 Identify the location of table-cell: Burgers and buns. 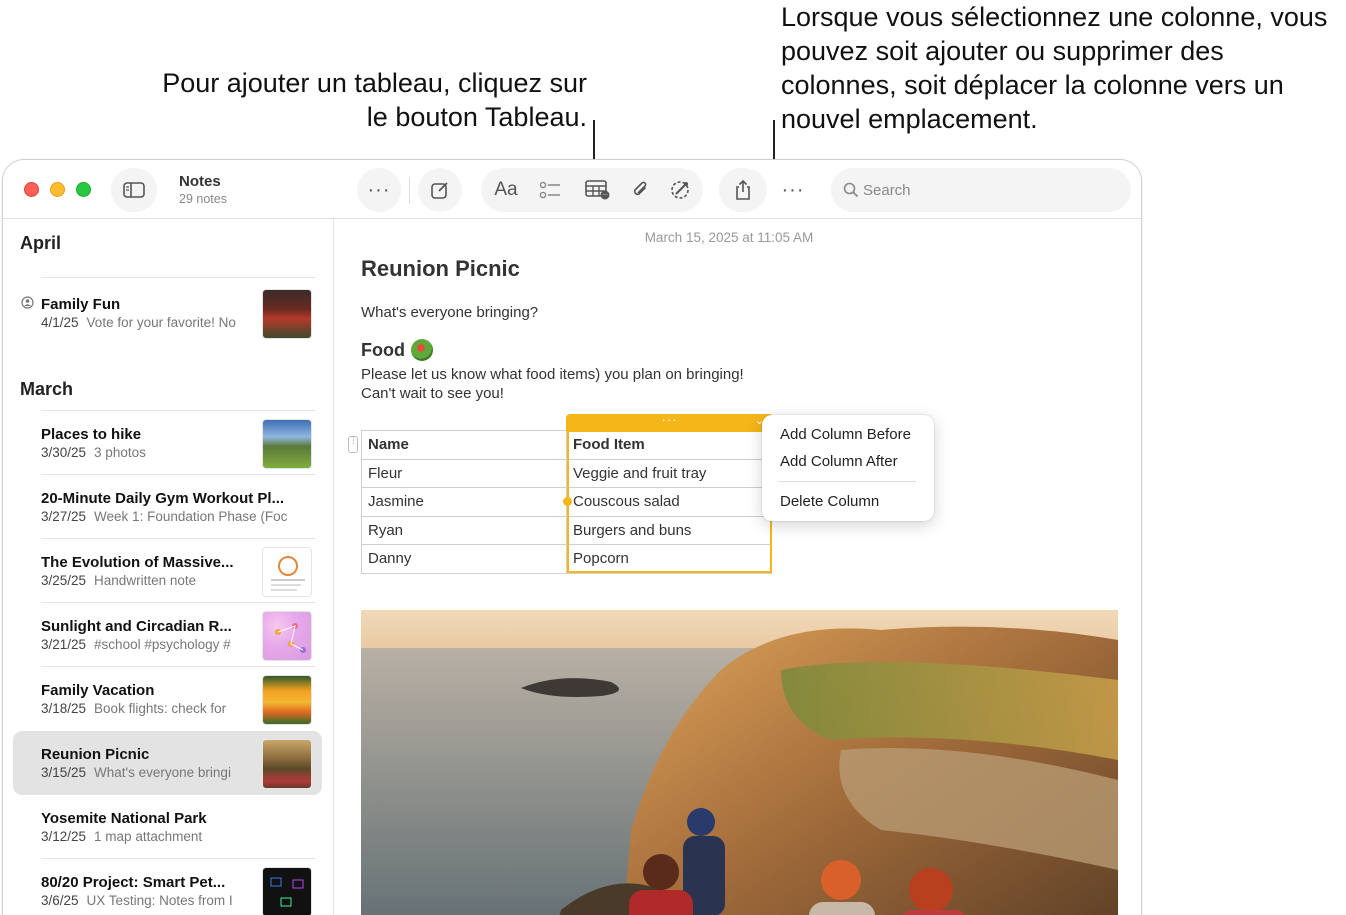
(669, 530).